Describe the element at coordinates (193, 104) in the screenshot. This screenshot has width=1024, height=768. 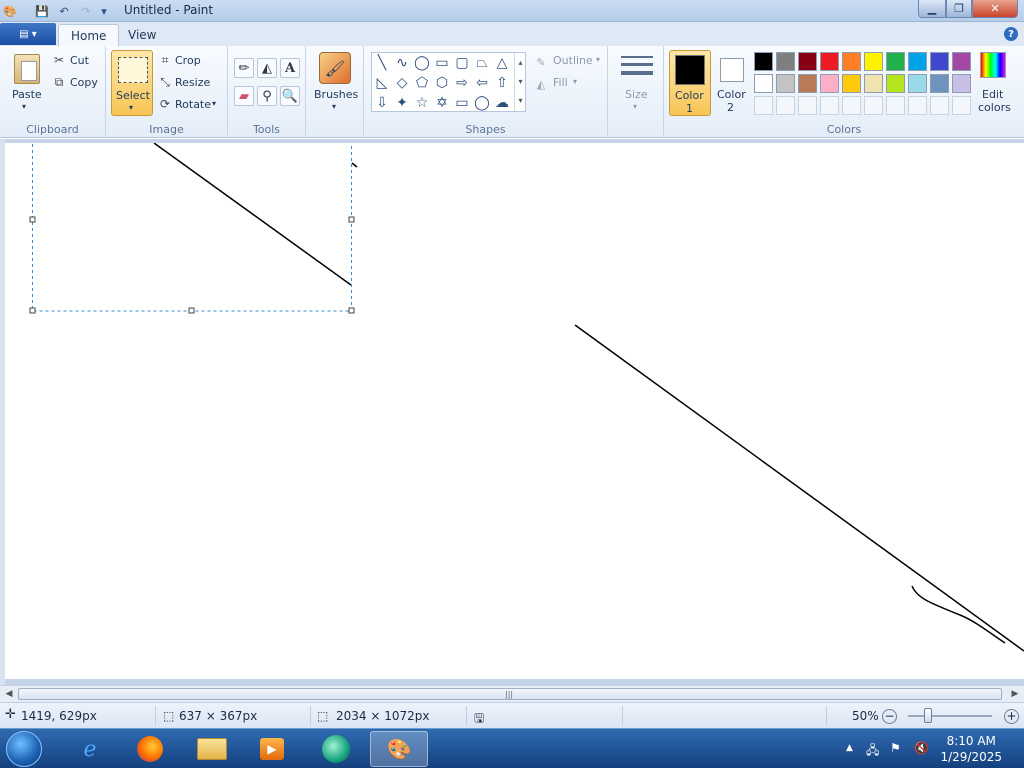
I see `rotate-button: Rotate` at that location.